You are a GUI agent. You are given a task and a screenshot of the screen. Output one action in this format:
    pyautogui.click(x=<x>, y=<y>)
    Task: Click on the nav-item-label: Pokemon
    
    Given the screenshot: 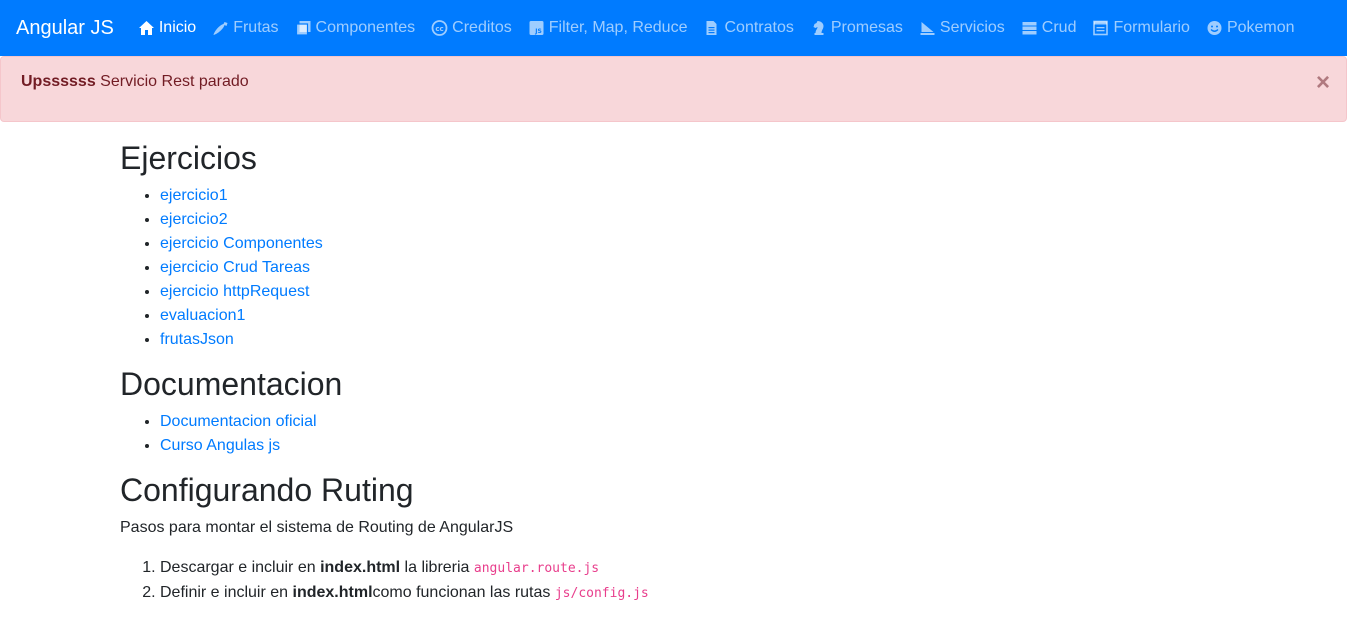 What is the action you would take?
    pyautogui.click(x=1260, y=27)
    